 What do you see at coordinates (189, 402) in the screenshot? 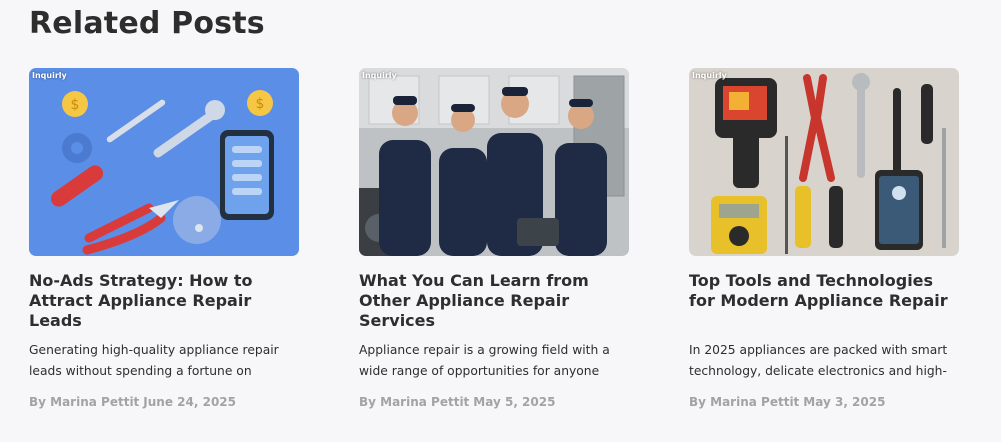
I see `post-date: June 24, 2025` at bounding box center [189, 402].